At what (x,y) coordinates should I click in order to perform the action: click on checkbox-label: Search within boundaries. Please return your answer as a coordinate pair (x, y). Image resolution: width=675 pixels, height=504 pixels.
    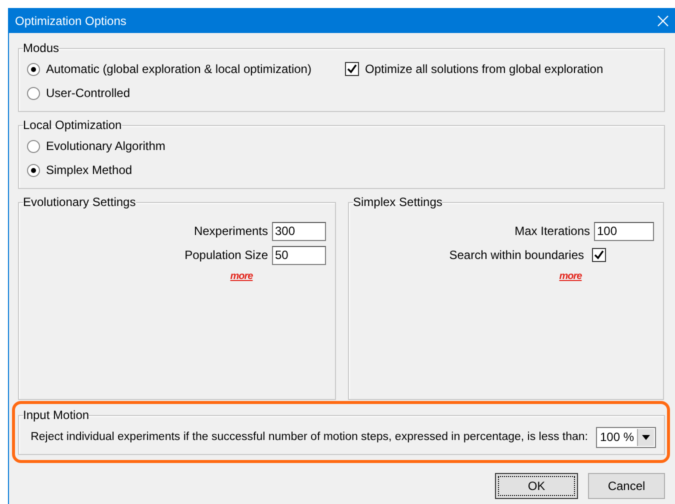
    Looking at the image, I should click on (516, 255).